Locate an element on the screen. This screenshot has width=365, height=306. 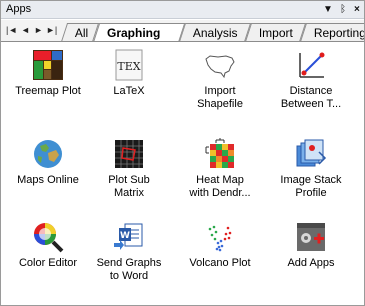
app-label: LaTeX is located at coordinates (129, 91).